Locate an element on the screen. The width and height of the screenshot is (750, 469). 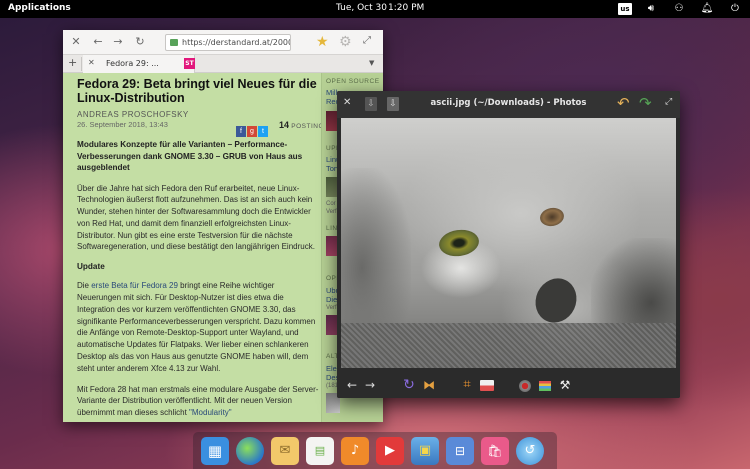
site-favicon-icon: ST is located at coordinates (189, 63).